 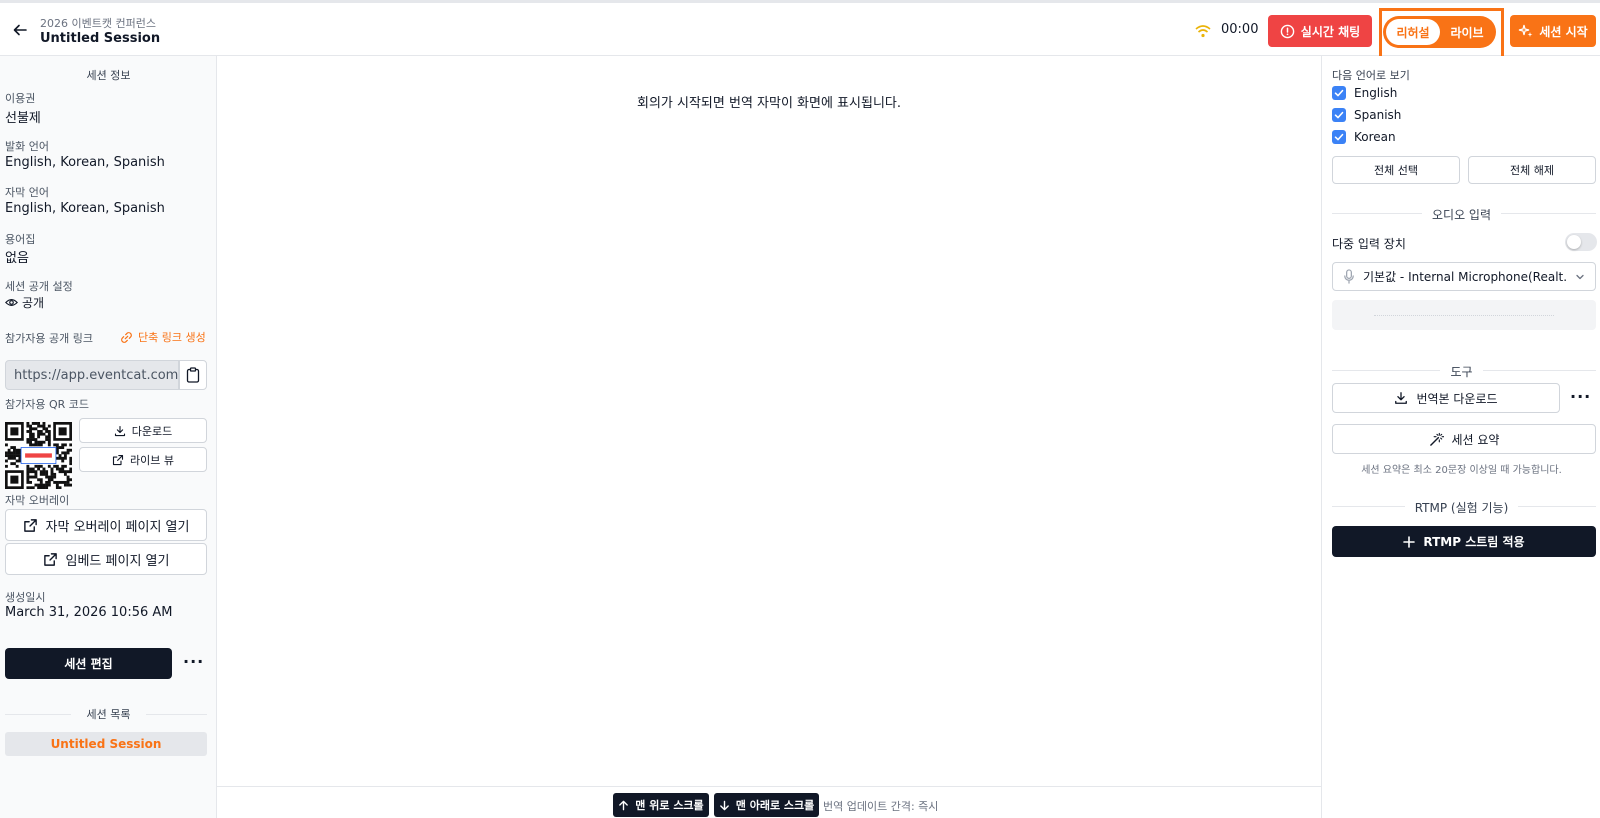 I want to click on audio-input-title: 오디오 입력, so click(x=1461, y=214).